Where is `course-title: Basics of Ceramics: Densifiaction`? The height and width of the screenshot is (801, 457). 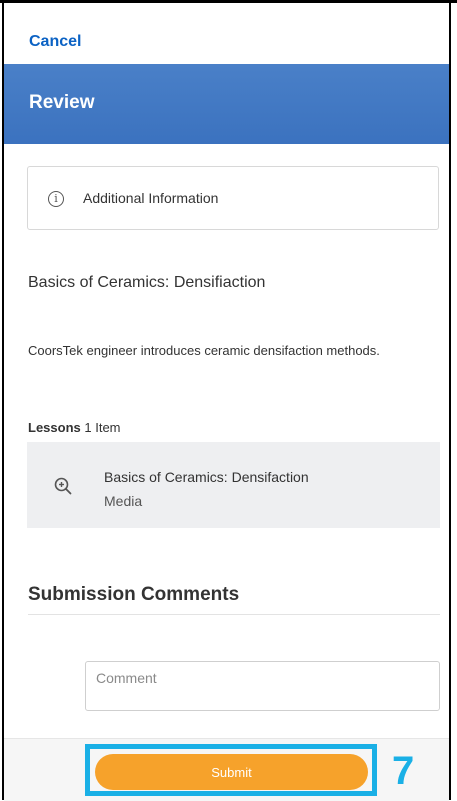 course-title: Basics of Ceramics: Densifiaction is located at coordinates (147, 282).